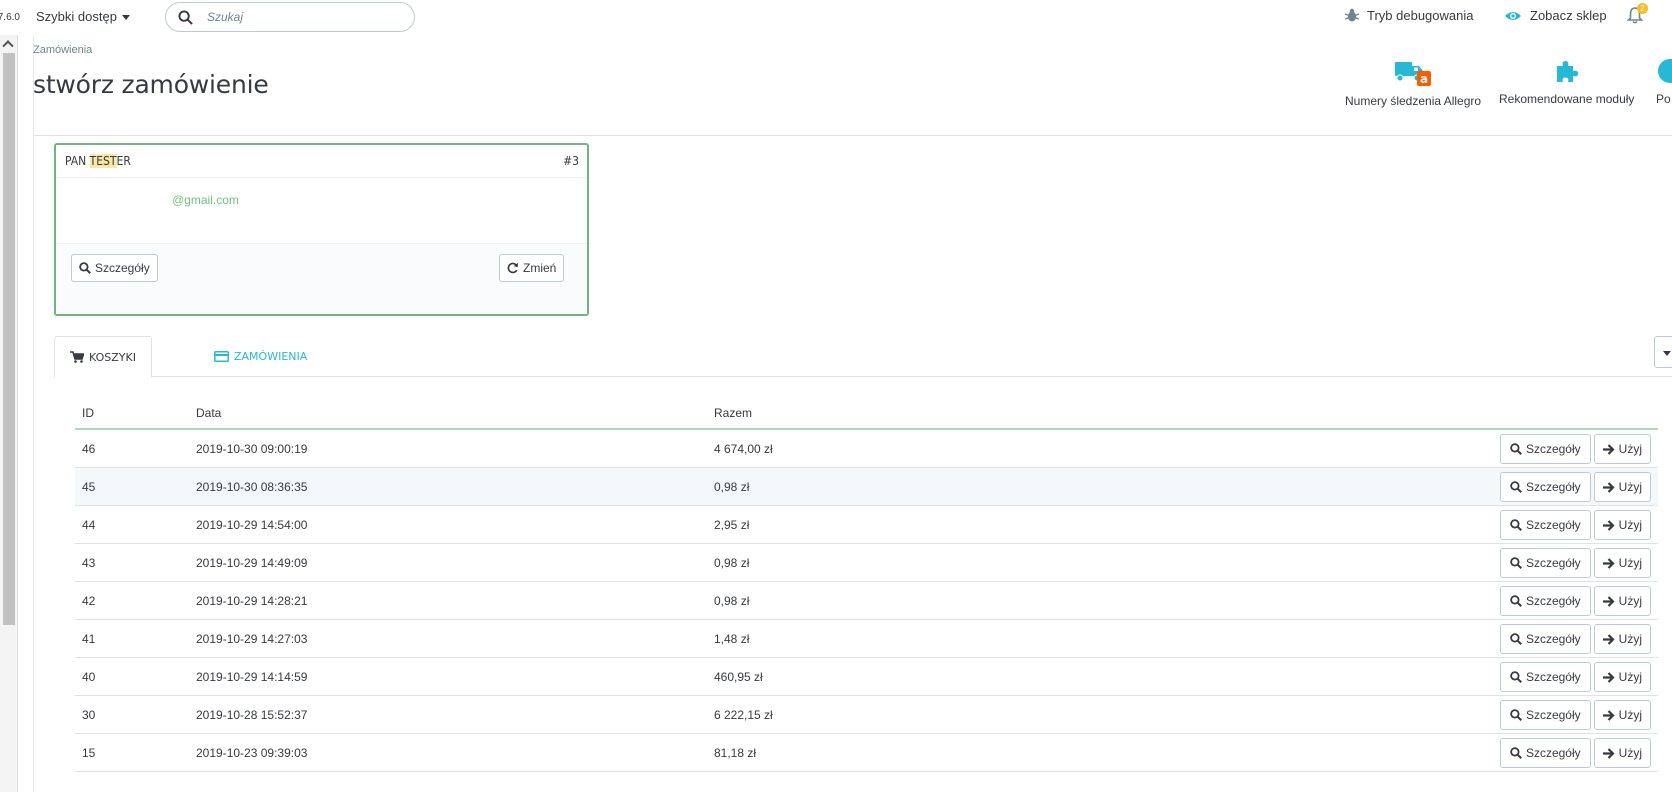  What do you see at coordinates (732, 639) in the screenshot?
I see `cart-total: 1,48 zł` at bounding box center [732, 639].